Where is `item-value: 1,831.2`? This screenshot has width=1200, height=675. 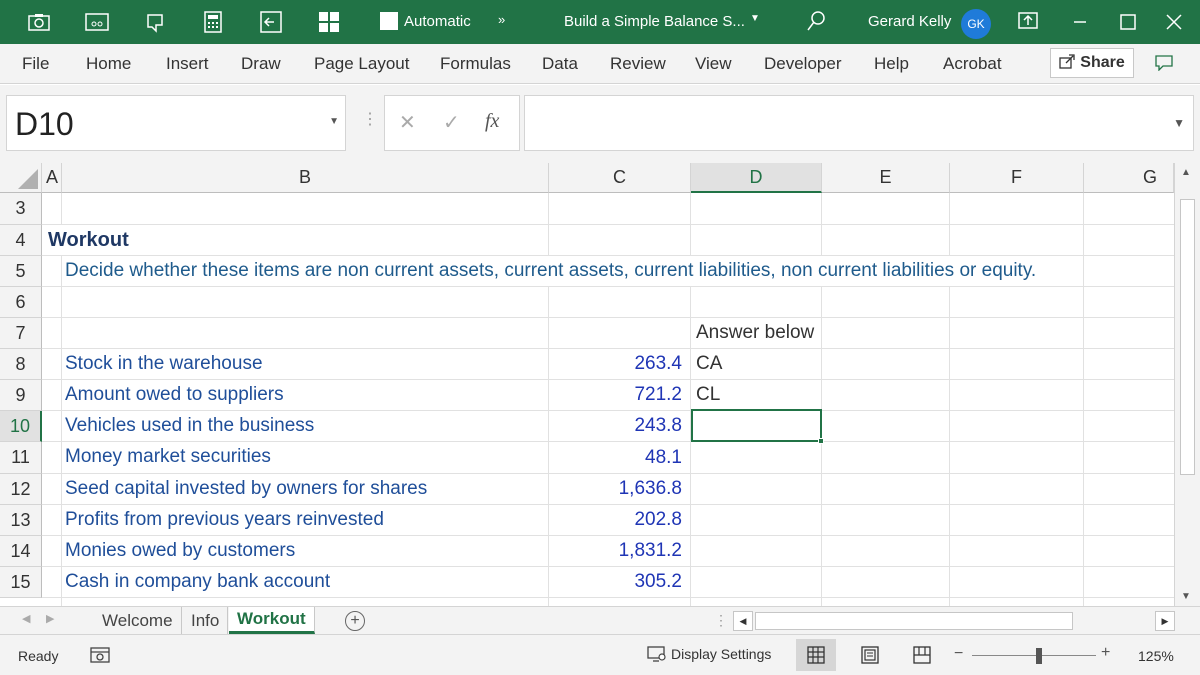
item-value: 1,831.2 is located at coordinates (650, 550).